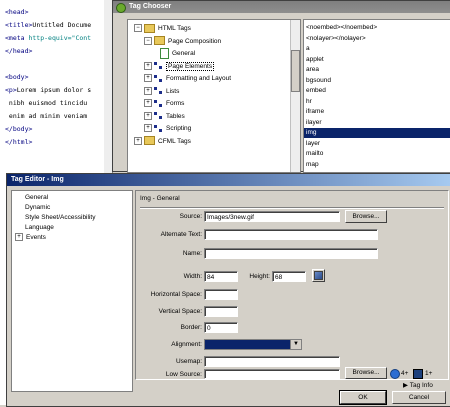 The height and width of the screenshot is (407, 450). Describe the element at coordinates (150, 6) in the screenshot. I see `tag-chooser-title: Tag Chooser` at that location.